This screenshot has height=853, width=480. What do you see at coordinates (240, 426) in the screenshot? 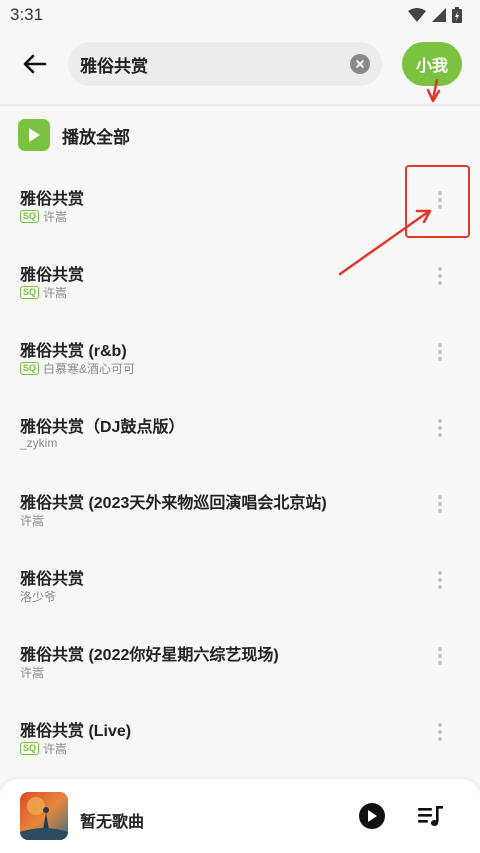
I see `song-row: 雅俗共赏（DJ鼓点版） _zykim` at bounding box center [240, 426].